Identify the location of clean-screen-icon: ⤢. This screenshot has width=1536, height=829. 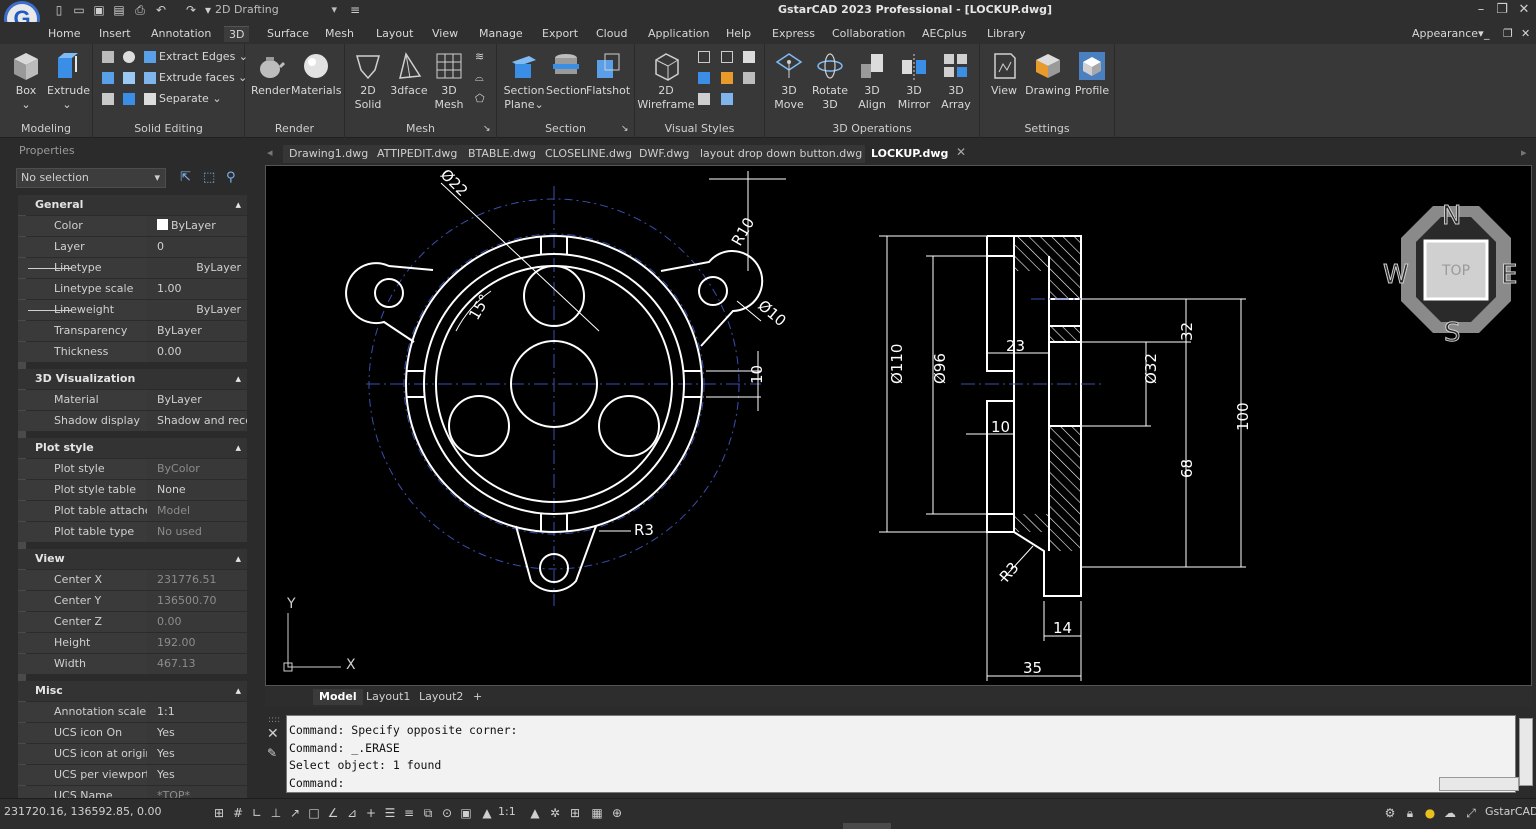
(1471, 813).